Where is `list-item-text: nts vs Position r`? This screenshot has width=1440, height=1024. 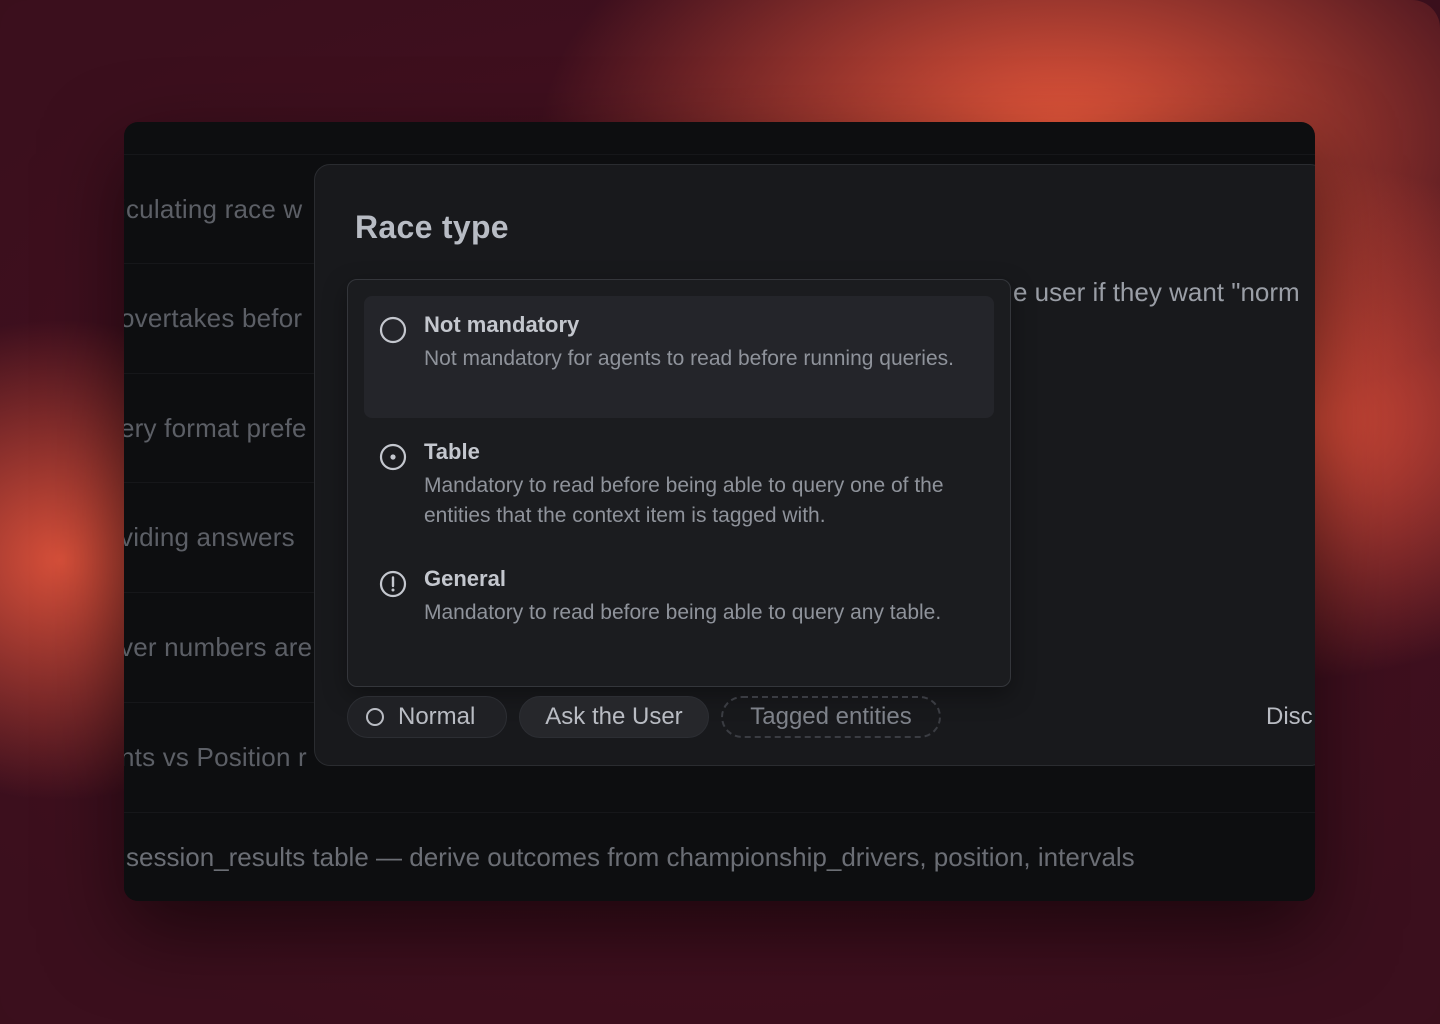
list-item-text: nts vs Position r is located at coordinates (215, 757).